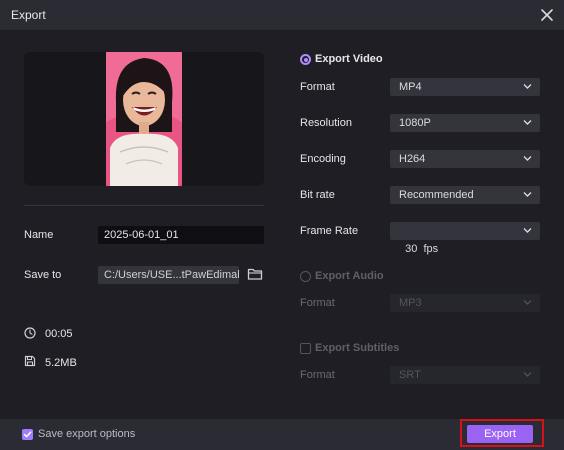 Image resolution: width=564 pixels, height=450 pixels. Describe the element at coordinates (357, 348) in the screenshot. I see `export-subtitles-title: Export Subtitles` at that location.